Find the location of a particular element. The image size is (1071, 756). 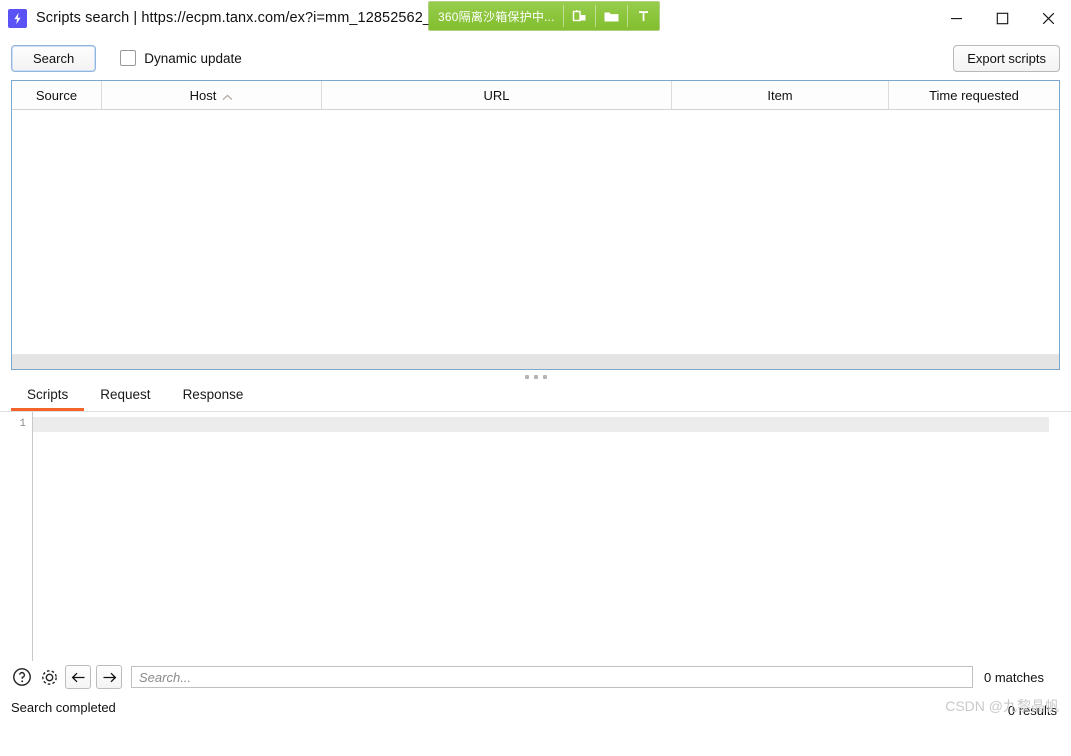

results-horizontal-scrollbar is located at coordinates (535, 361).